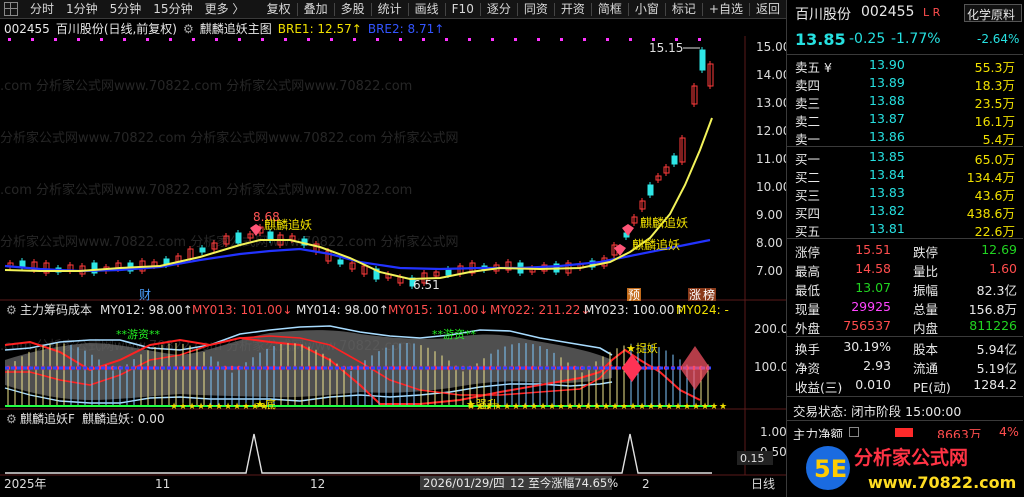  I want to click on mark-button: 标记, so click(684, 9).